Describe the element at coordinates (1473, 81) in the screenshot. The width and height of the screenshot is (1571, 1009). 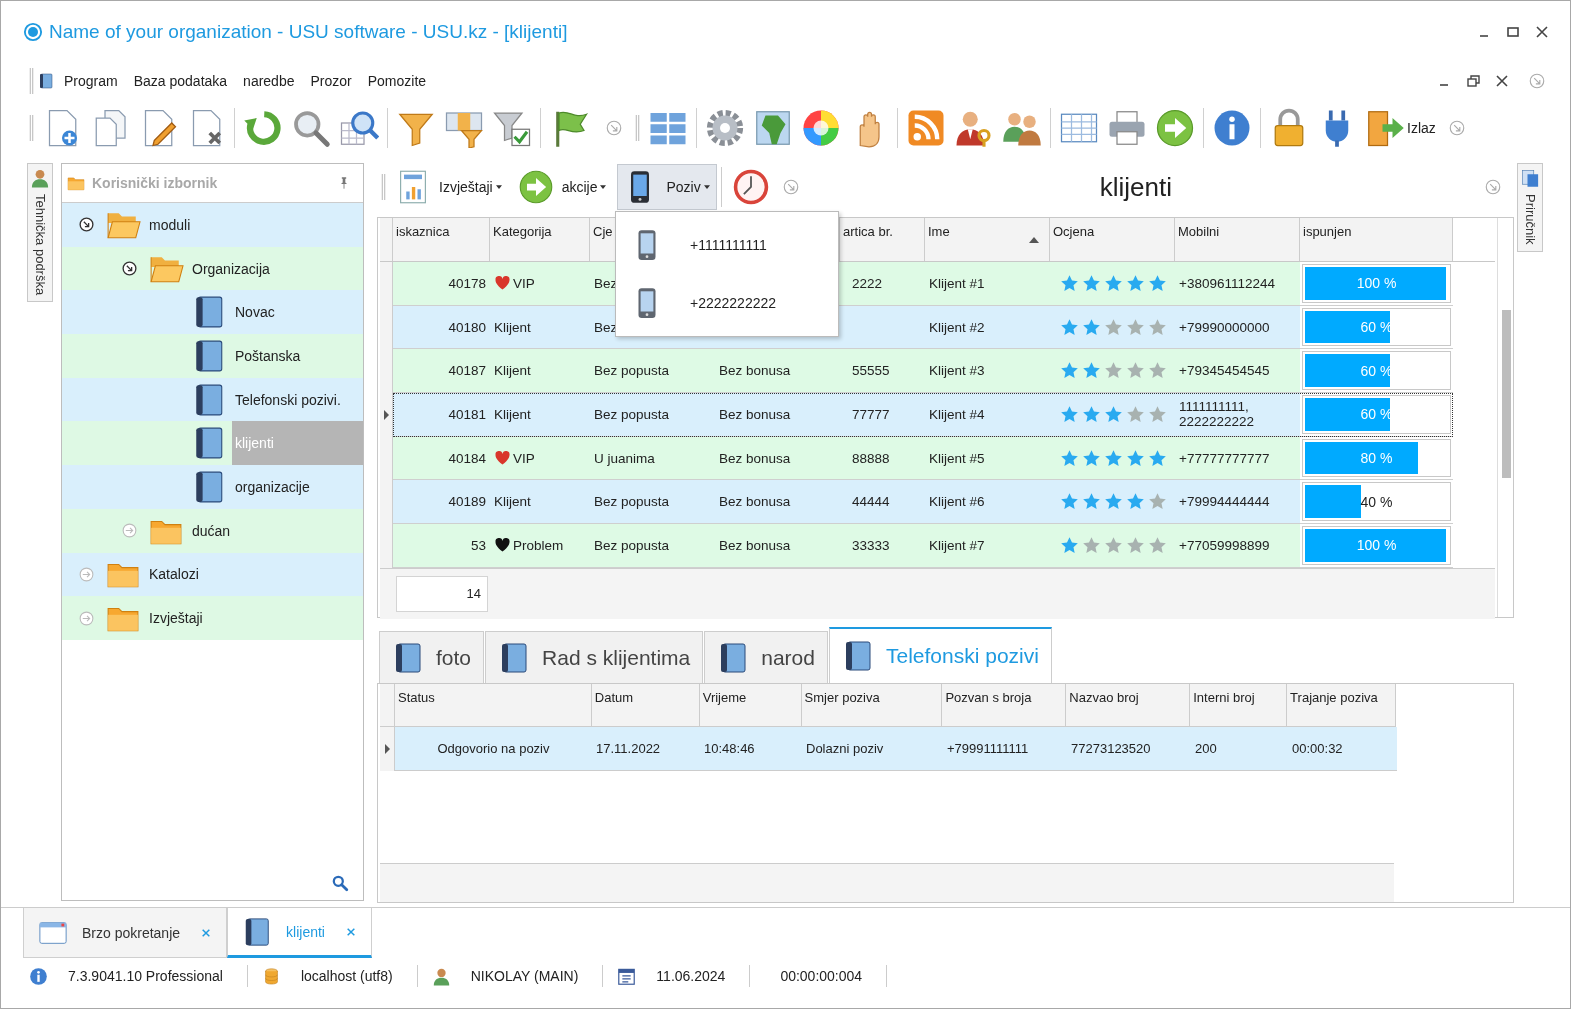
I see `restore-icon` at that location.